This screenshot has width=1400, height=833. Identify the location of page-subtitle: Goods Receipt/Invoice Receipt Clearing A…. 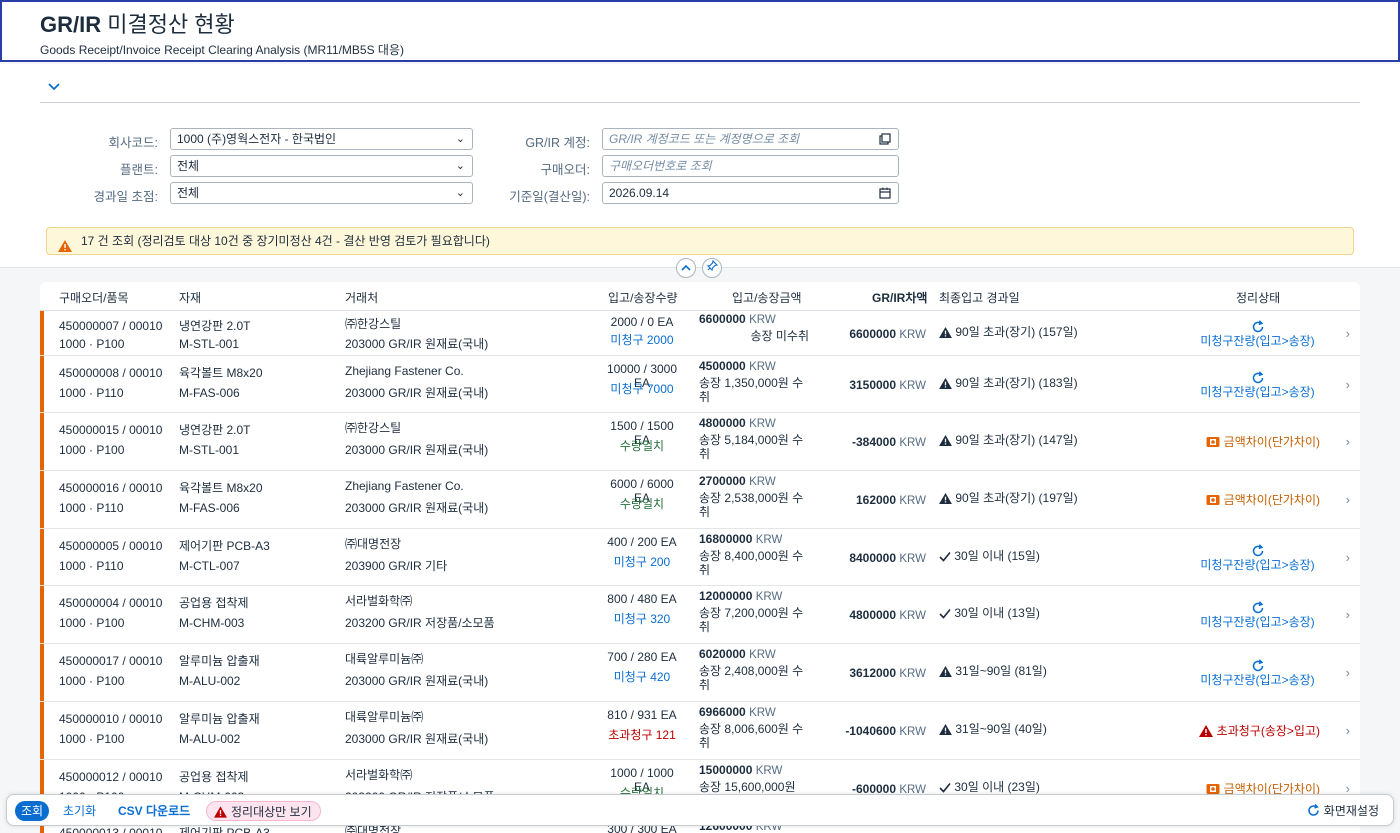
(222, 50).